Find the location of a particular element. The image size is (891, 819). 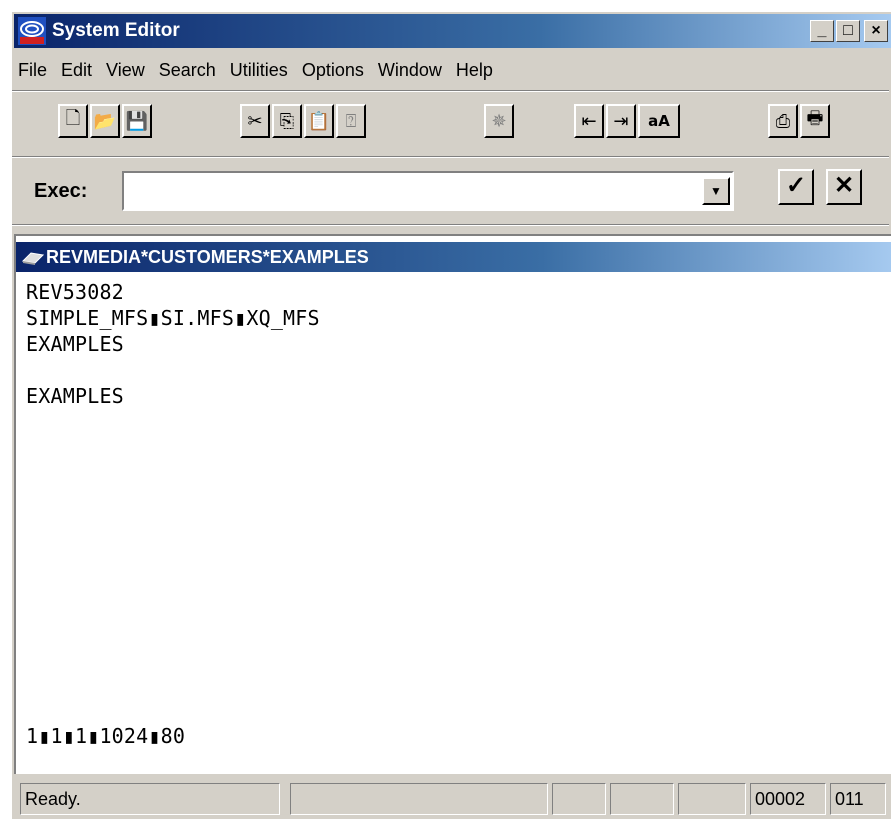

menu-view: View is located at coordinates (128, 72).